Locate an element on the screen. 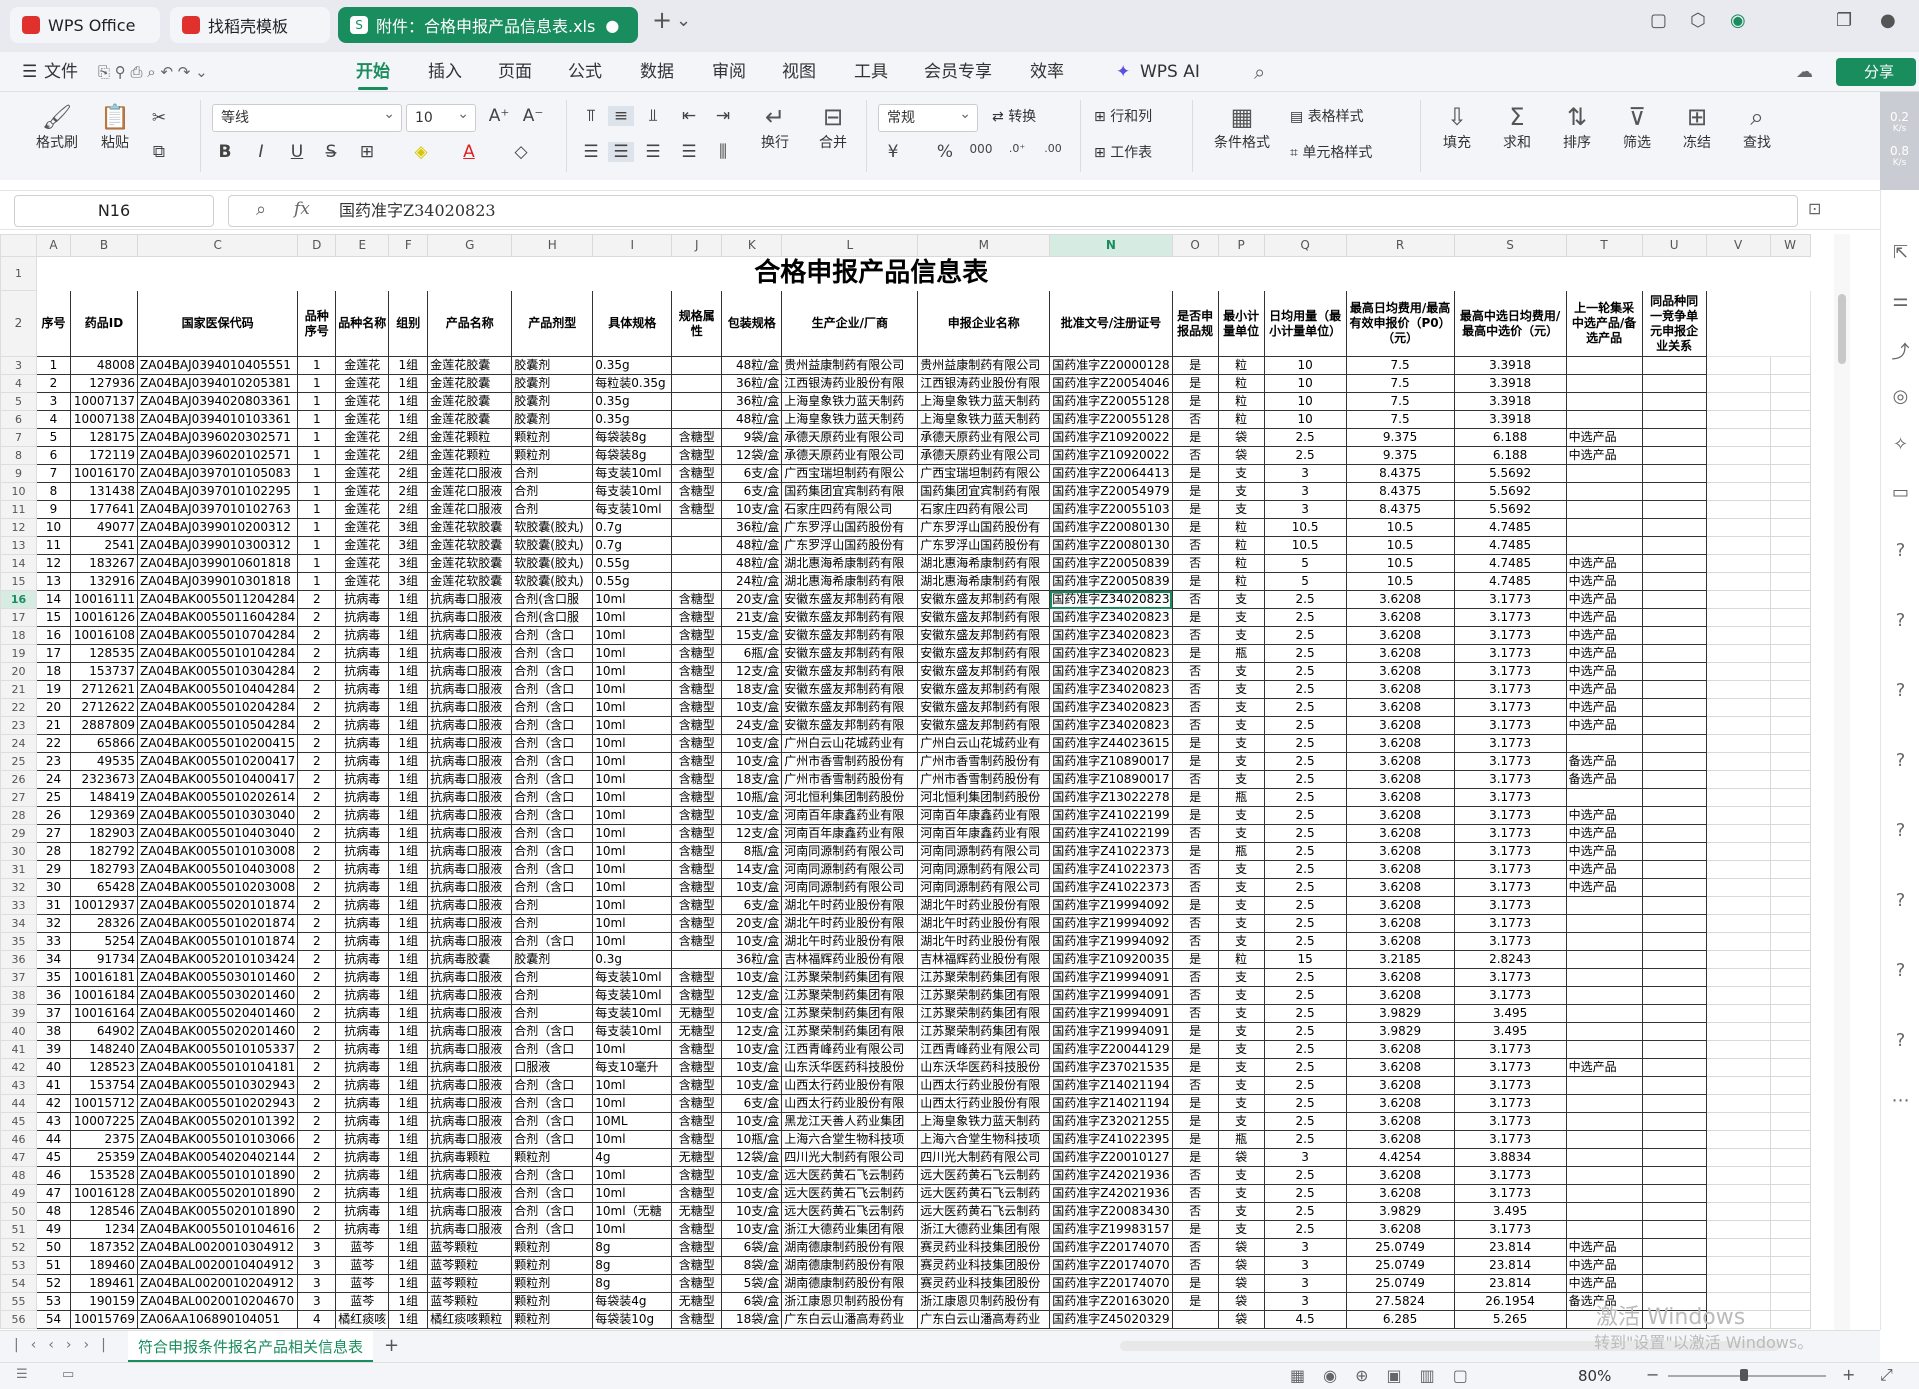 The image size is (1919, 1389). column-title: 组别 is located at coordinates (408, 323).